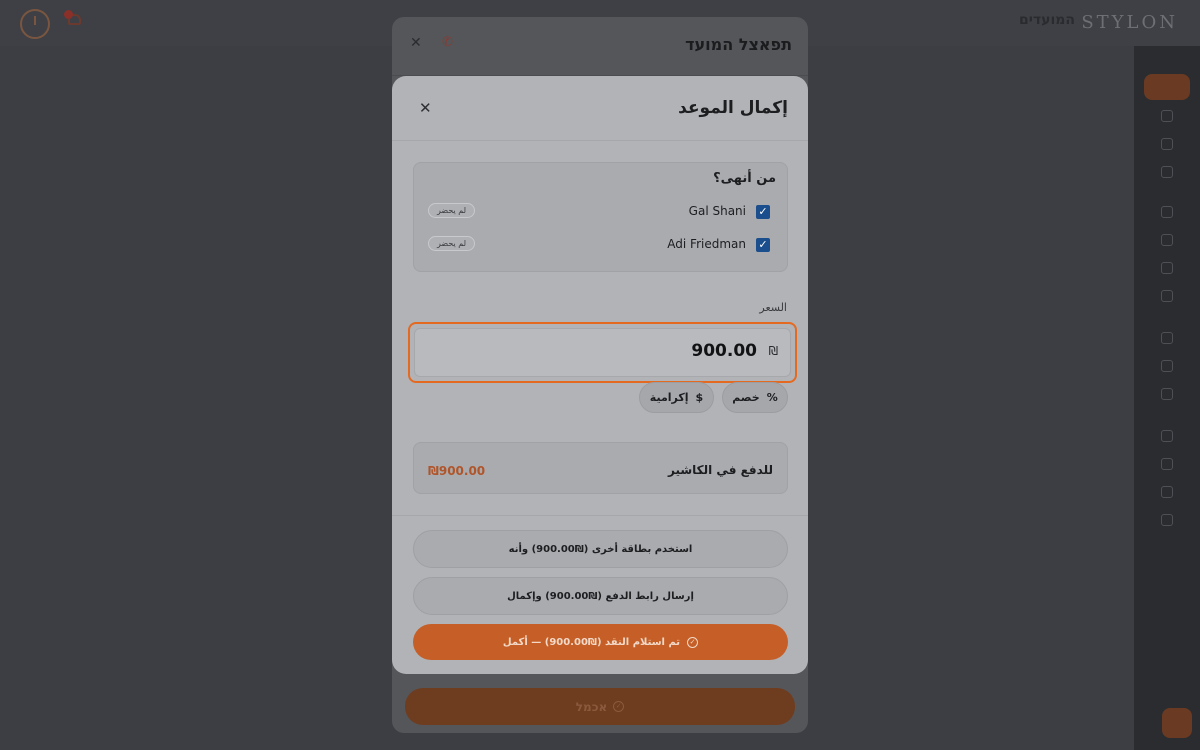 This screenshot has width=1200, height=750. Describe the element at coordinates (457, 471) in the screenshot. I see `cashier-amount: ₪900.00` at that location.